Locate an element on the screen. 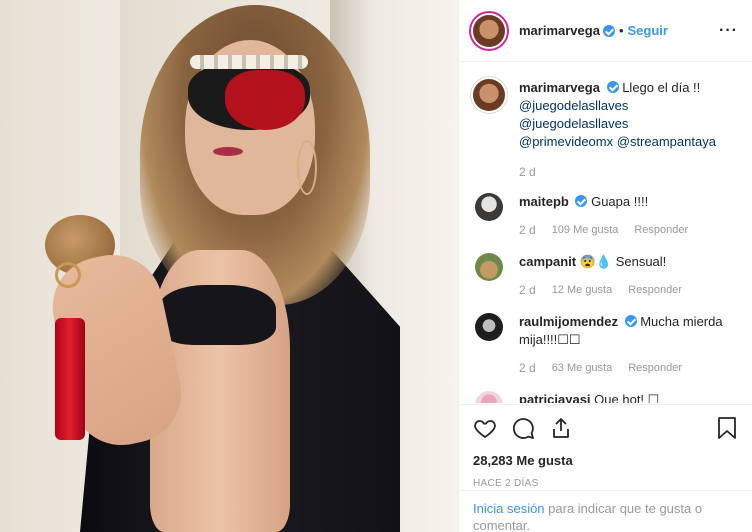 This screenshot has width=752, height=532. caption-time: 2 d is located at coordinates (628, 172).